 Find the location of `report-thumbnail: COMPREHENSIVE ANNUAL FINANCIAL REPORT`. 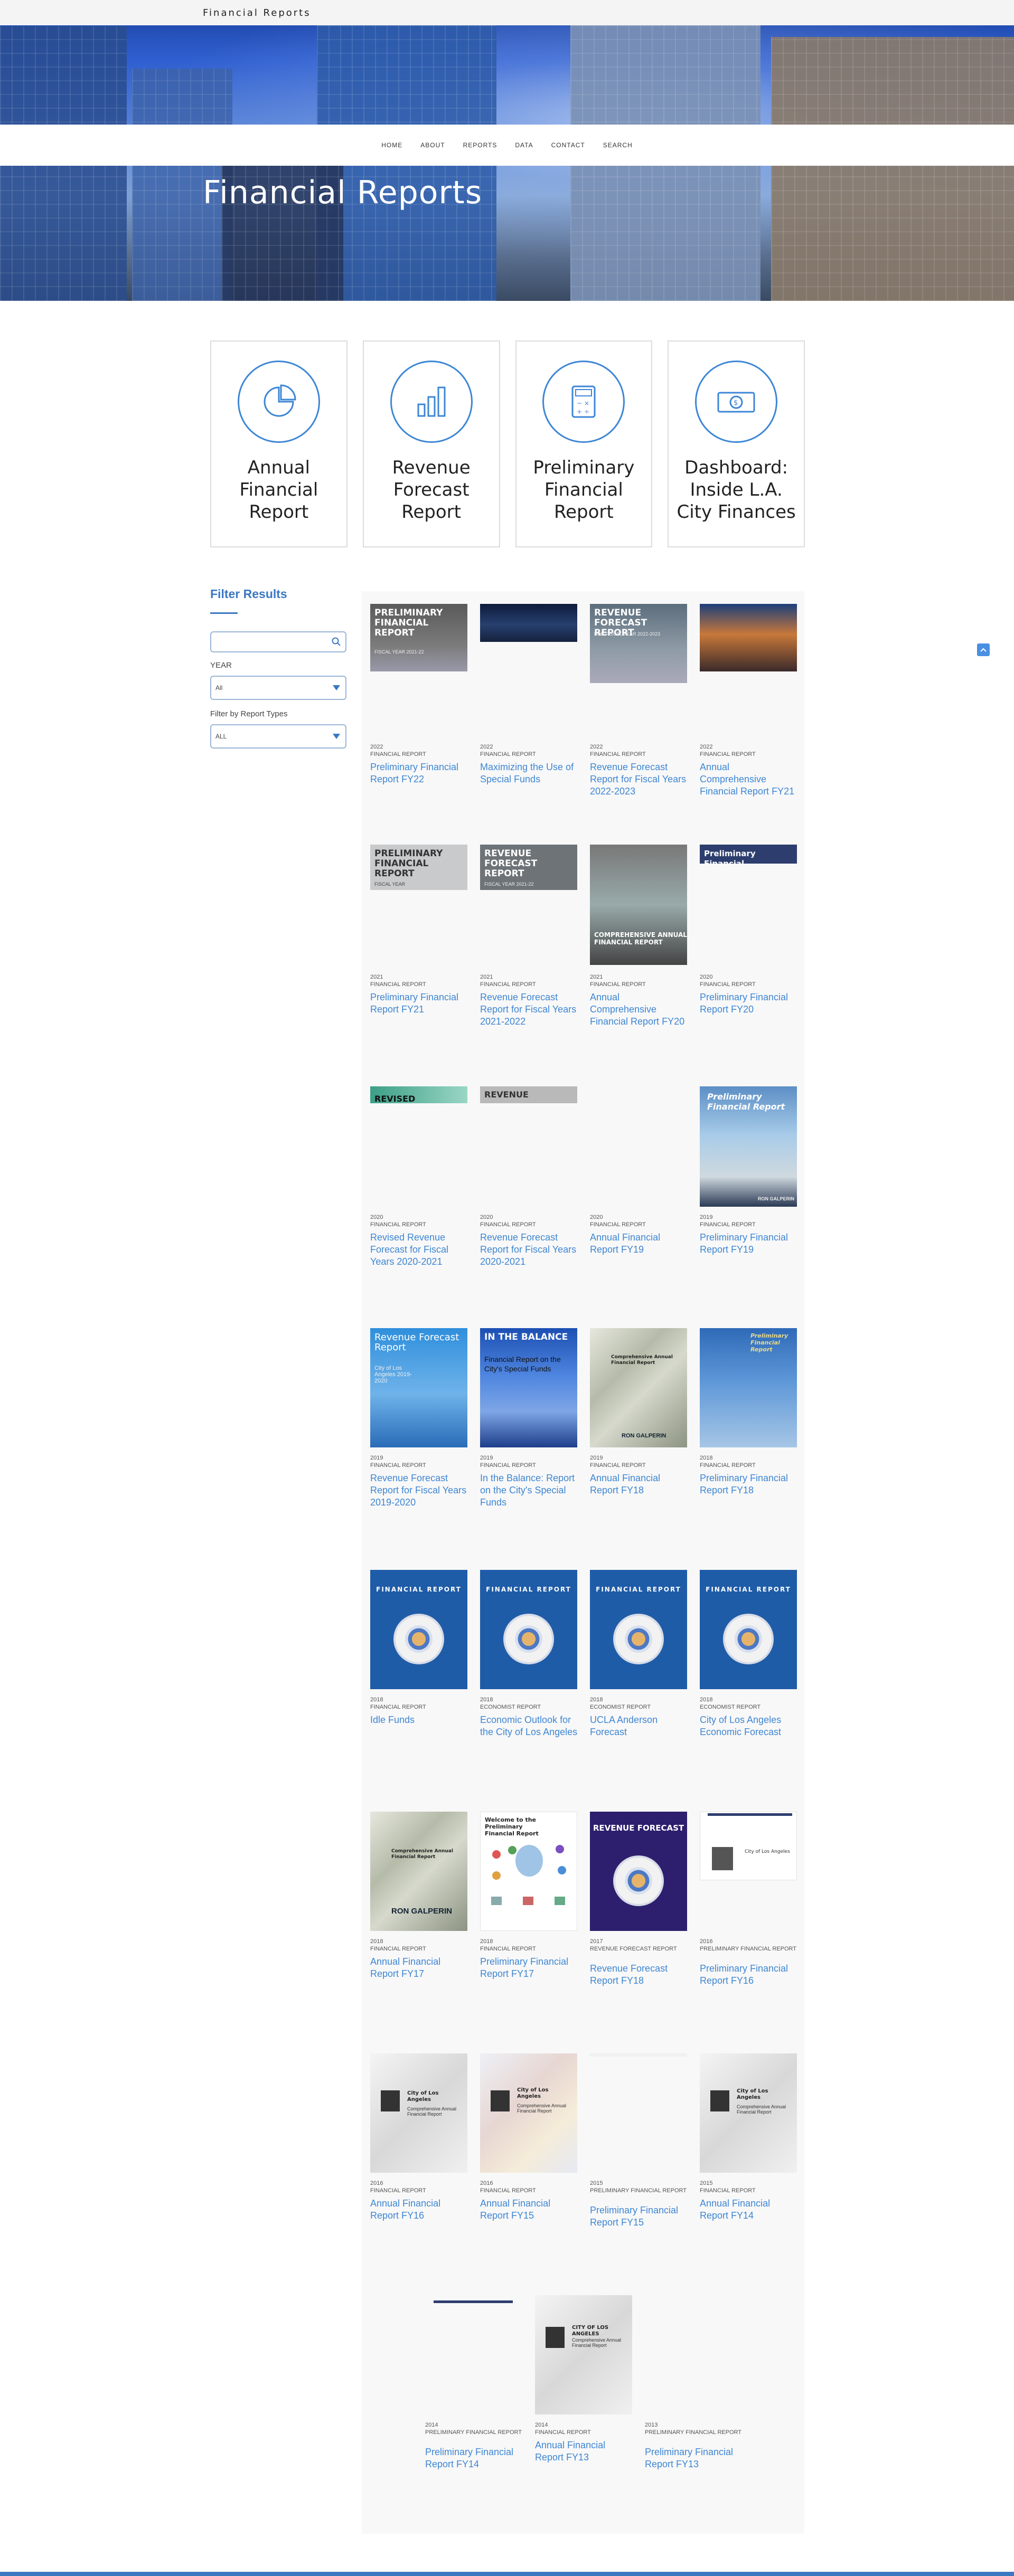

report-thumbnail: COMPREHENSIVE ANNUAL FINANCIAL REPORT is located at coordinates (638, 905).